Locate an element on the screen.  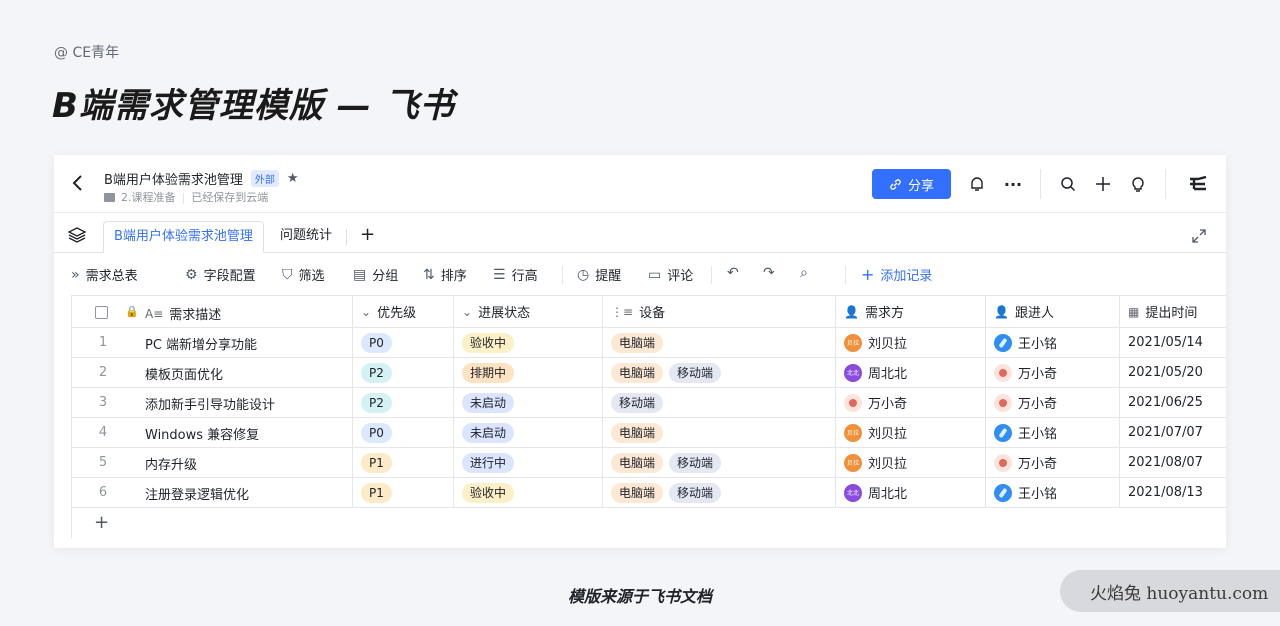
filter-button: ⛉ 筛选 is located at coordinates (303, 275).